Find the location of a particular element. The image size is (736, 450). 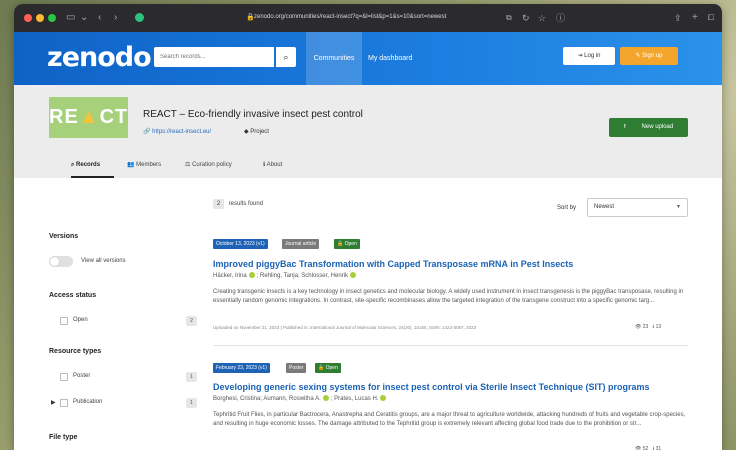

nav-communities: Communities is located at coordinates (334, 58).